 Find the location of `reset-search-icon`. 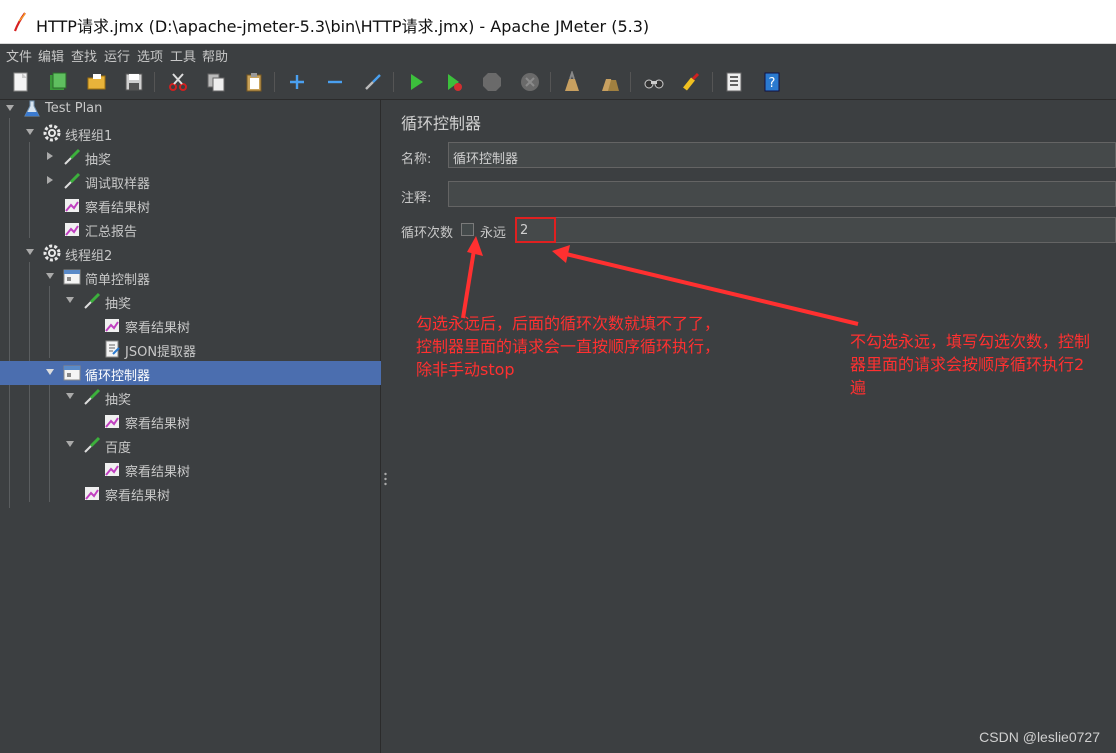

reset-search-icon is located at coordinates (692, 82).